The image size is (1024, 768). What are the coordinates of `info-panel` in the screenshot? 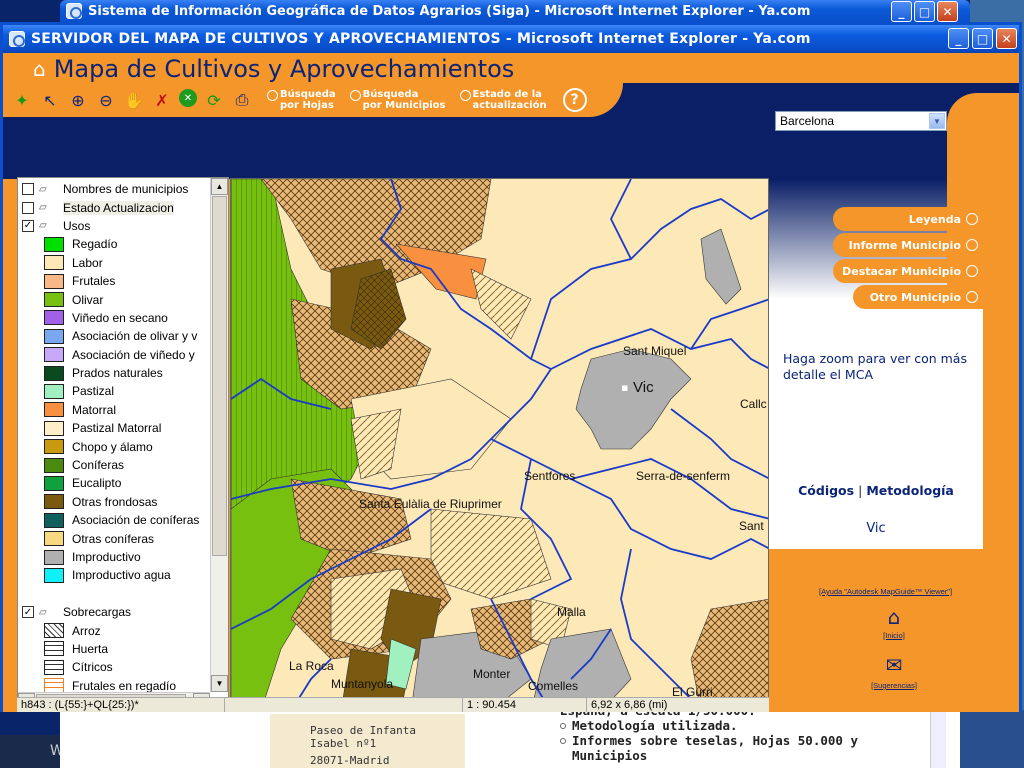 It's located at (876, 424).